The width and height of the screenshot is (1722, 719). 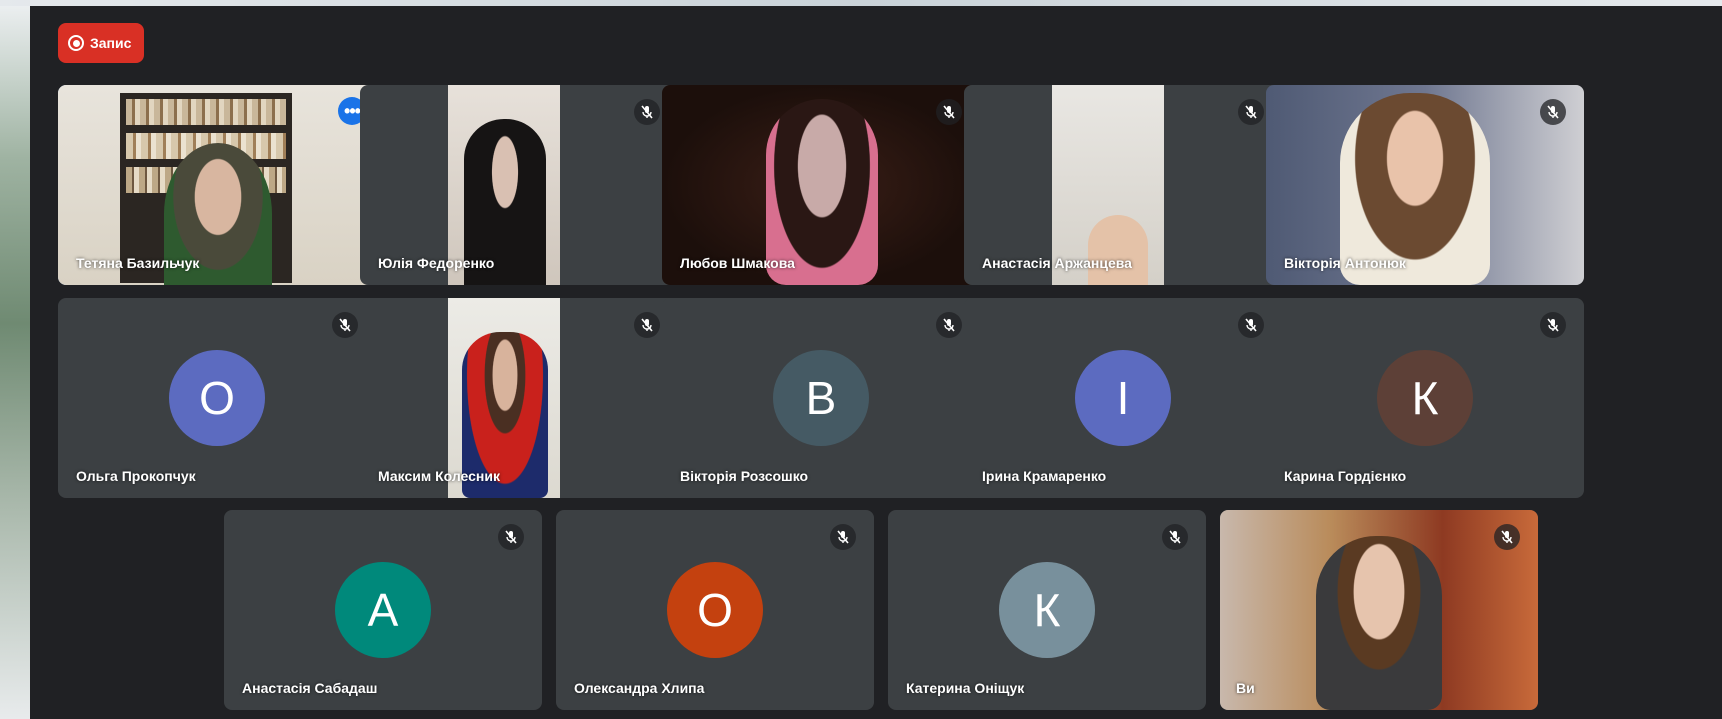 What do you see at coordinates (1425, 185) in the screenshot?
I see `participant-tile: Вікторія Антонюк` at bounding box center [1425, 185].